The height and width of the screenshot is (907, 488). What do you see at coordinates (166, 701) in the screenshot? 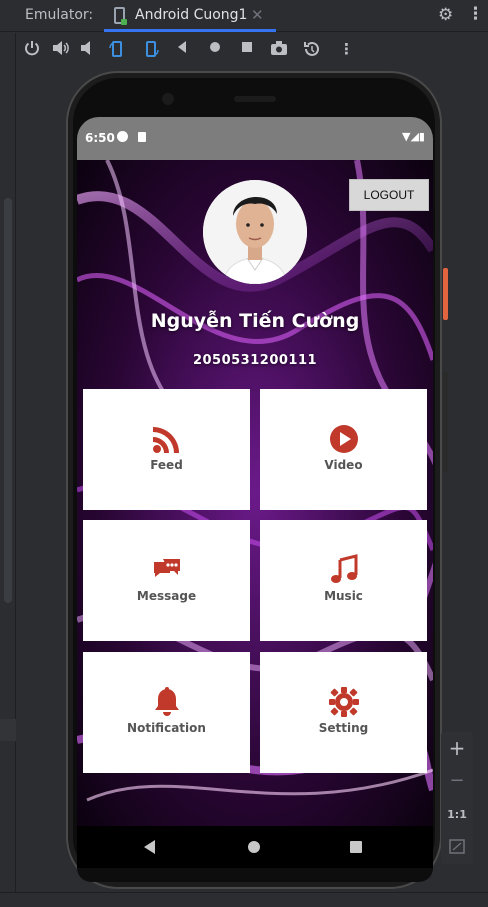
I see `bell-icon` at bounding box center [166, 701].